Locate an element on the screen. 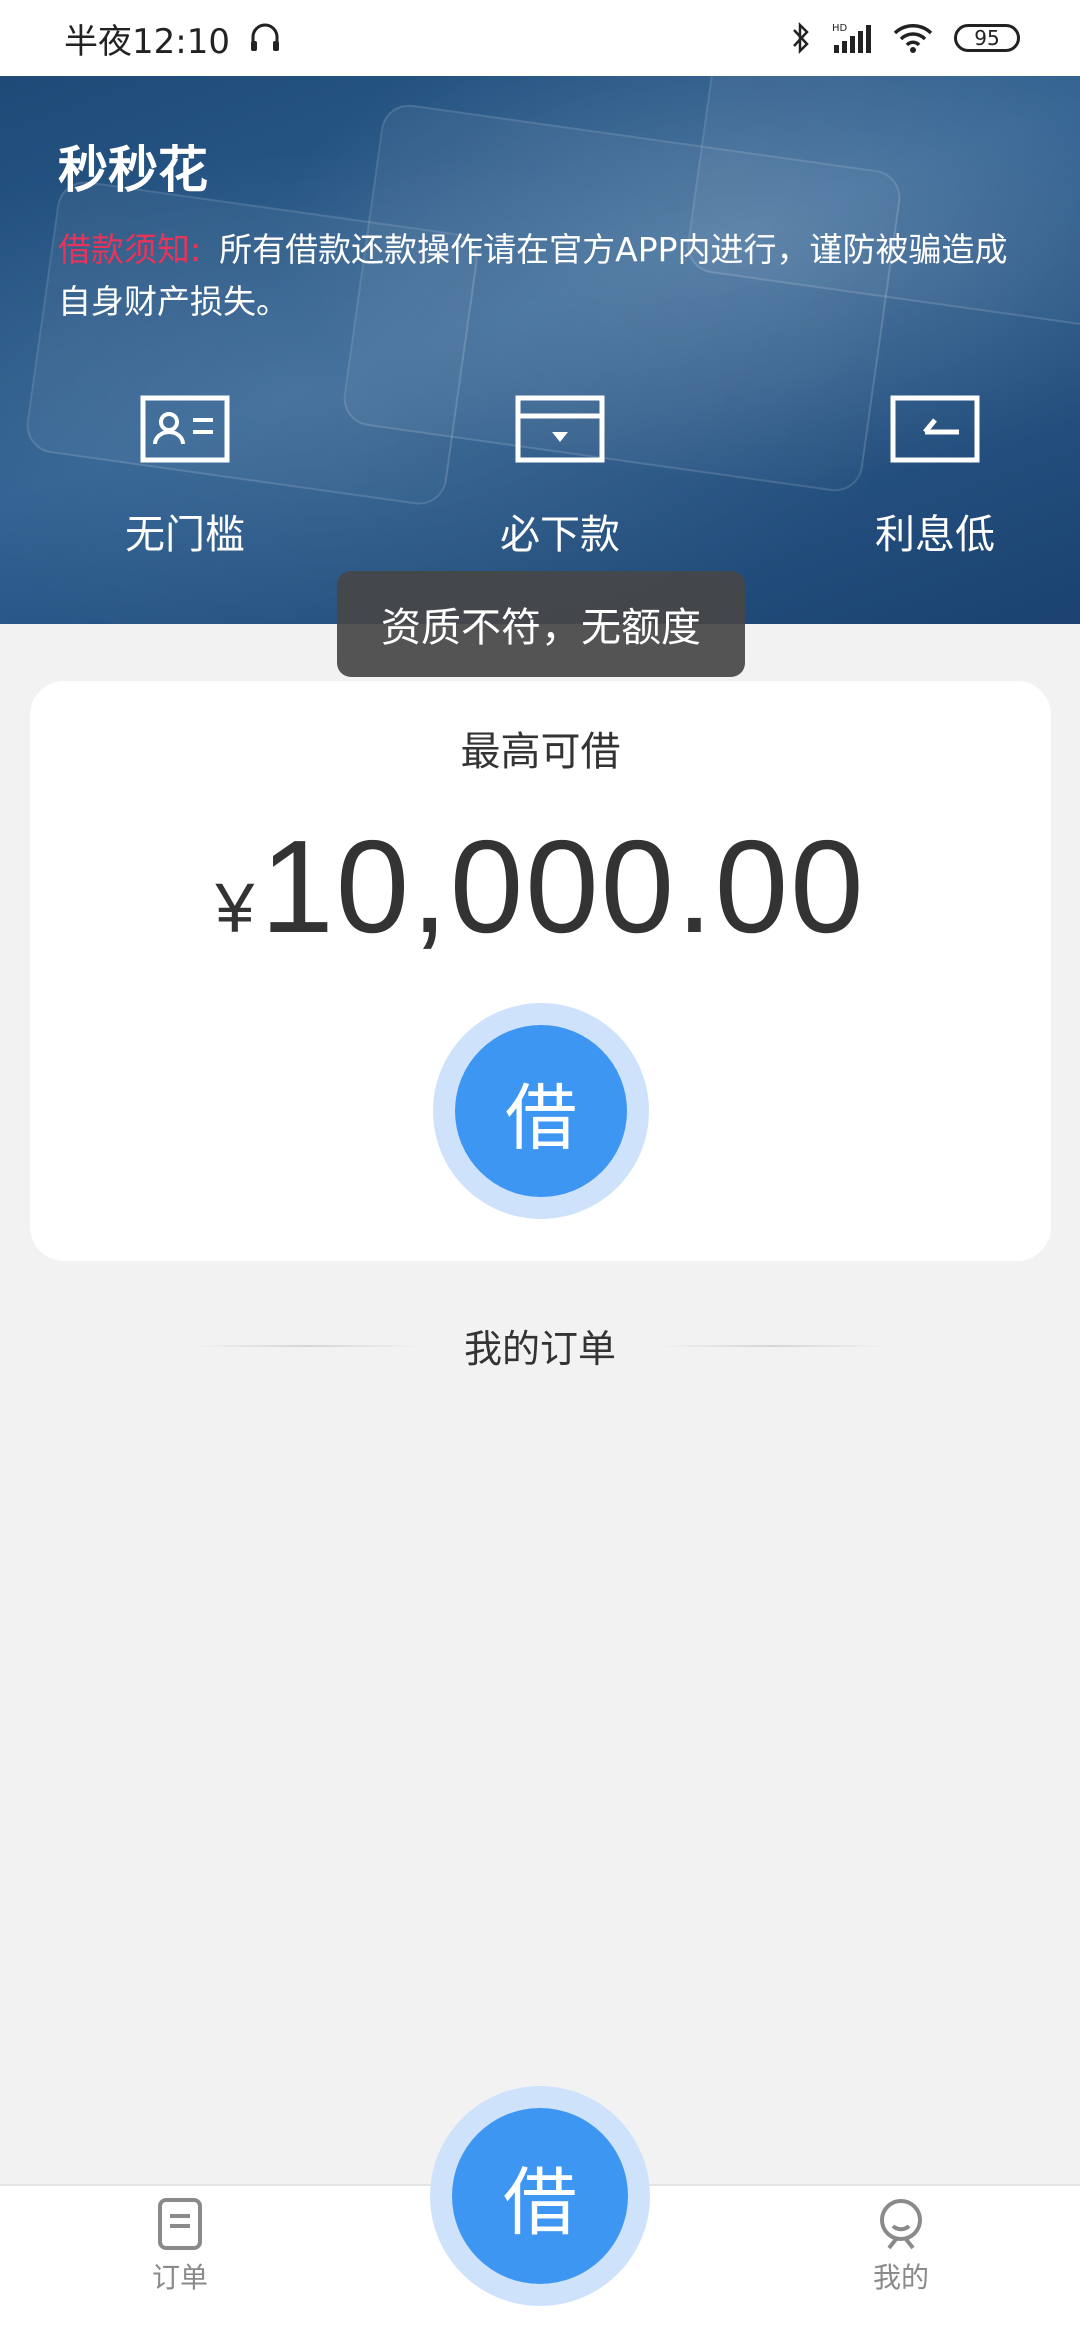 The width and height of the screenshot is (1080, 2340). feature-label: 利息低 is located at coordinates (935, 535).